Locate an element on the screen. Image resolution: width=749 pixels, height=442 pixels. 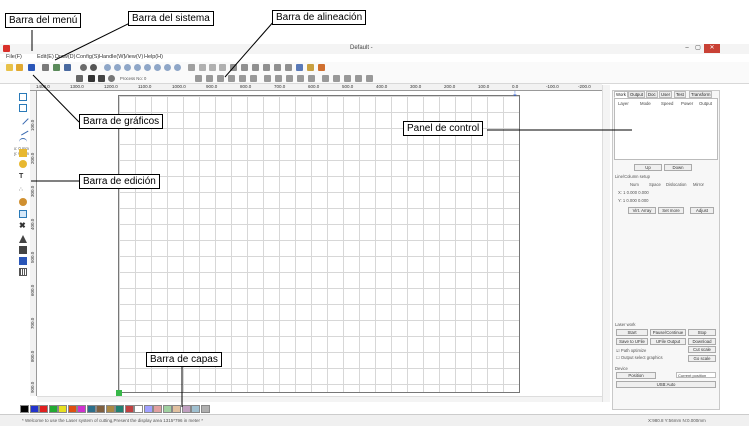
polyline-tool-icon is located at coordinates (23, 130).